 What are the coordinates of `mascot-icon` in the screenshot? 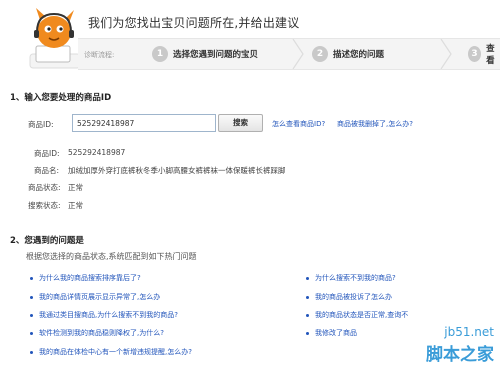 It's located at (55, 38).